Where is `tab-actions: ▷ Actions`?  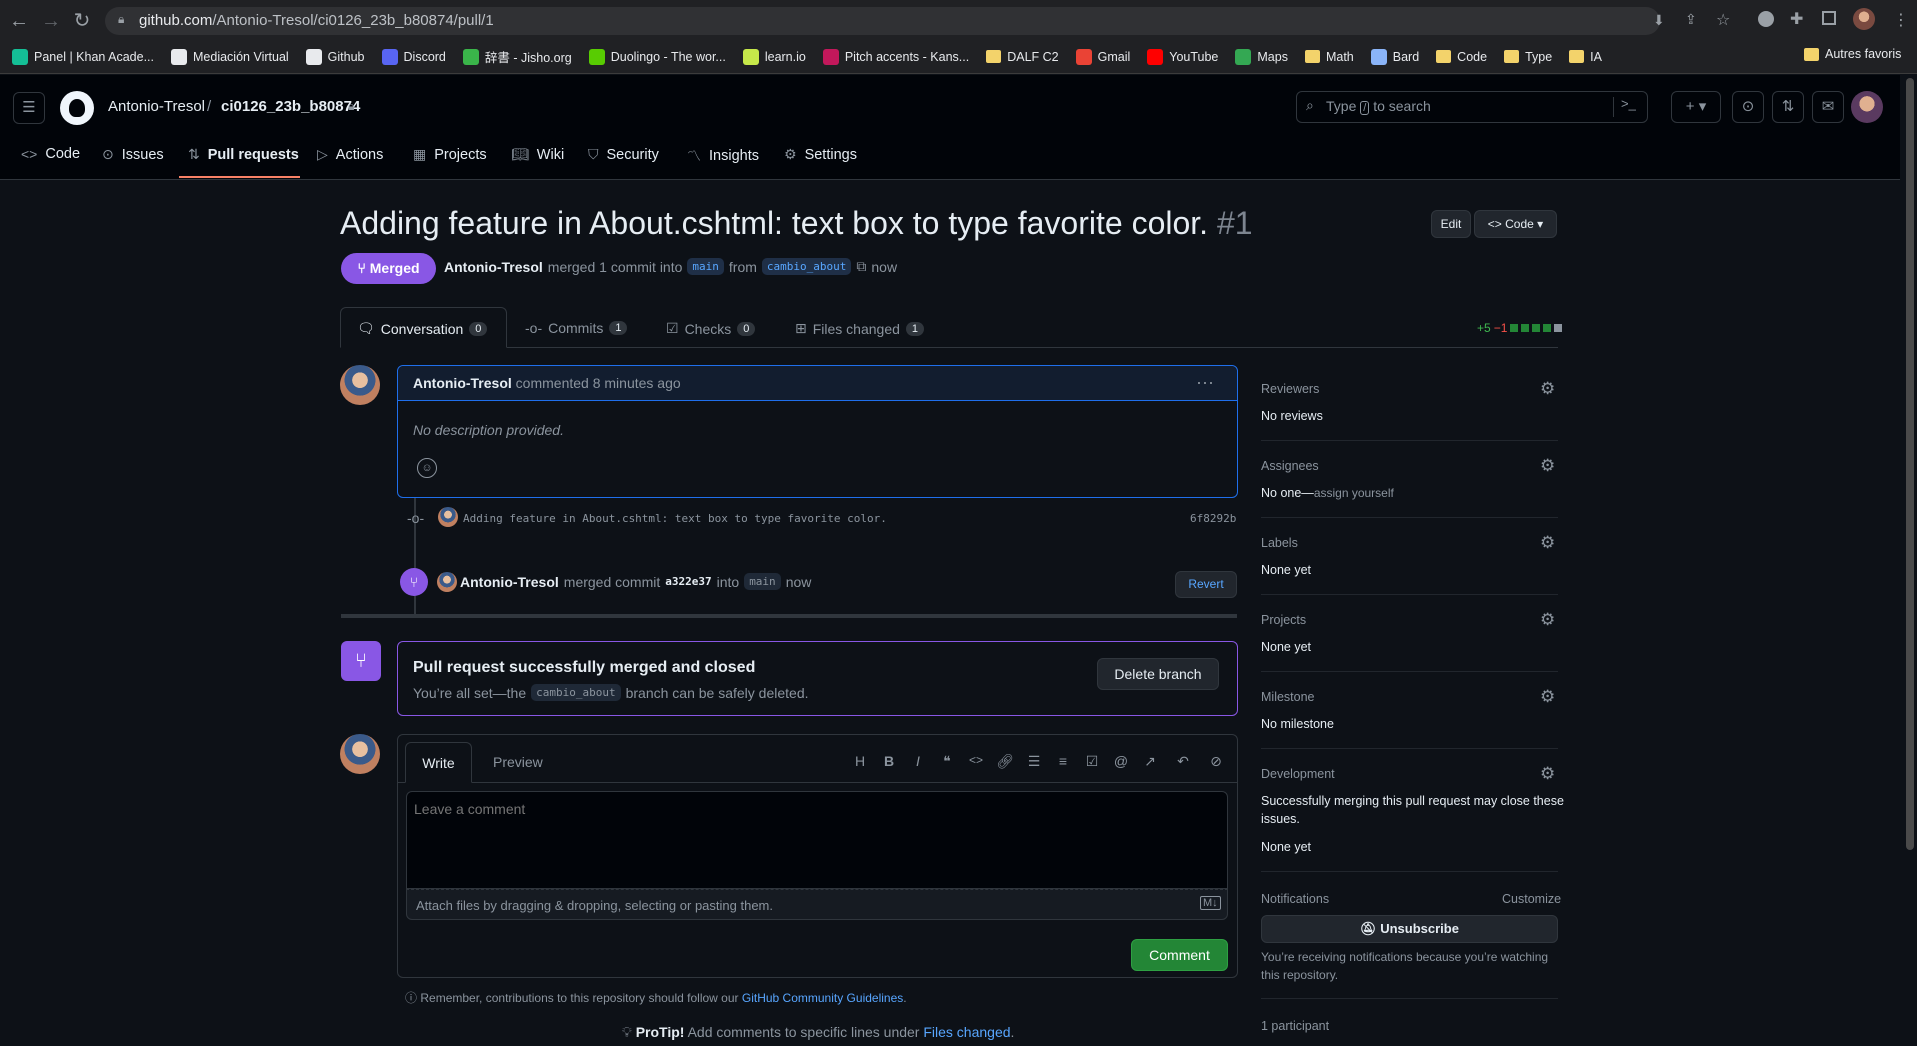
tab-actions: ▷ Actions is located at coordinates (350, 154).